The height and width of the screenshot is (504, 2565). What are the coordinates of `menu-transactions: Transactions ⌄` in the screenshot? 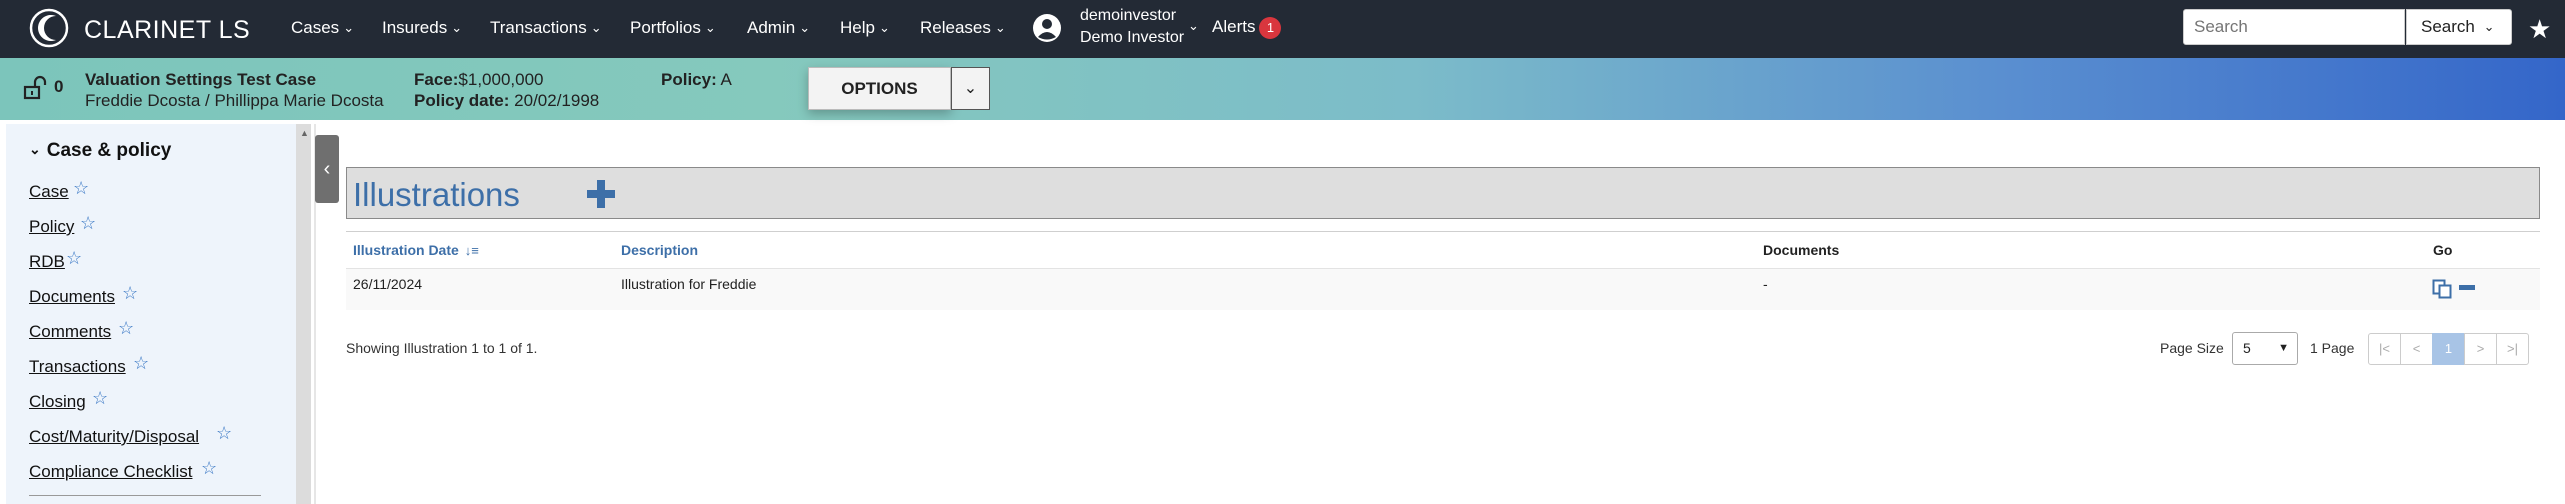 It's located at (546, 28).